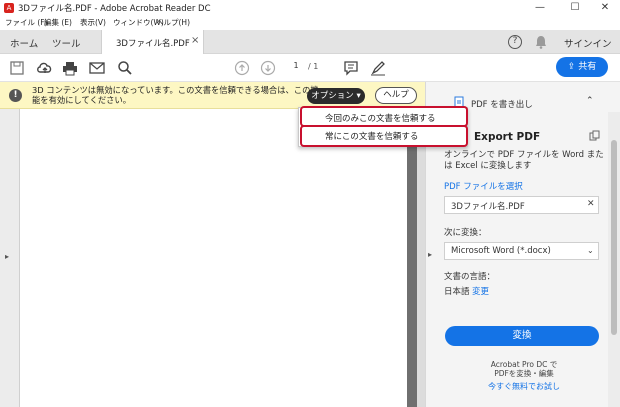  Describe the element at coordinates (575, 8) in the screenshot. I see `maximize-button: ☐` at that location.